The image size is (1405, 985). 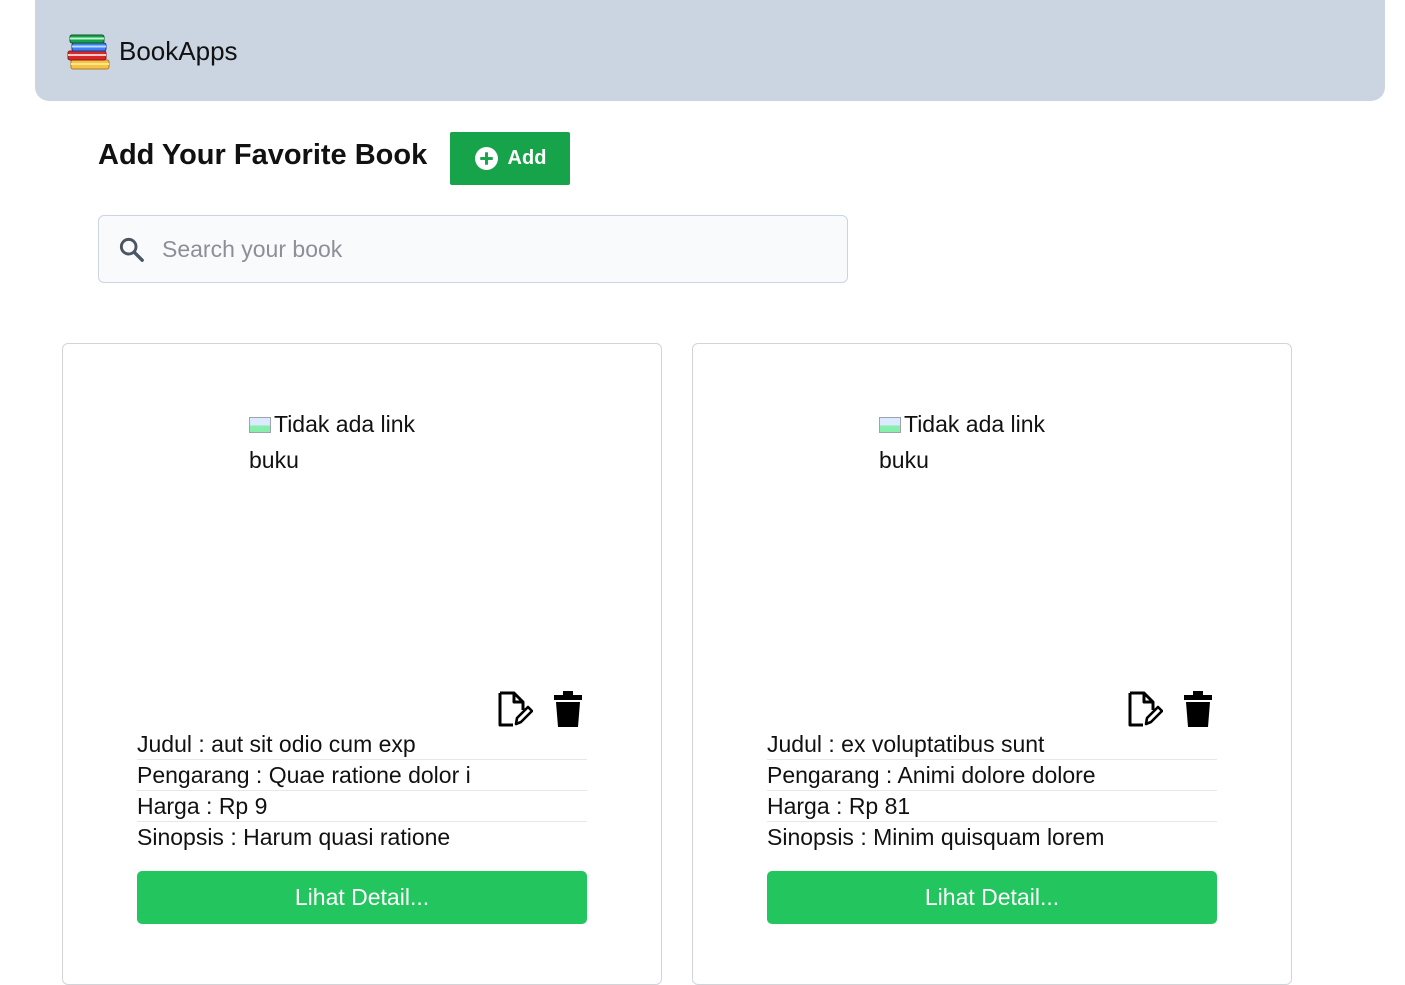 What do you see at coordinates (362, 806) in the screenshot?
I see `book-price: Harga : Rp 9` at bounding box center [362, 806].